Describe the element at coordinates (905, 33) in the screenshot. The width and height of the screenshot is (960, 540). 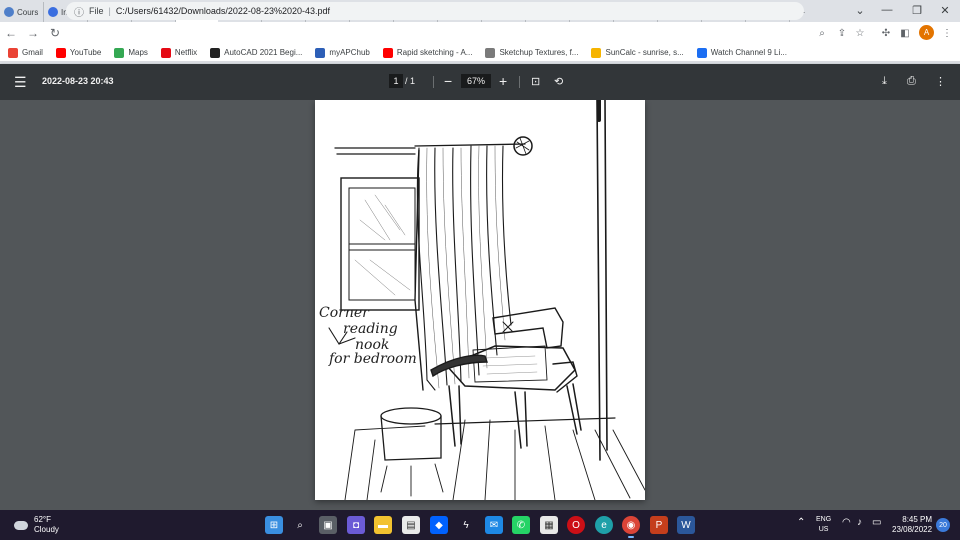
I see `side-panel-icon: ◧` at that location.